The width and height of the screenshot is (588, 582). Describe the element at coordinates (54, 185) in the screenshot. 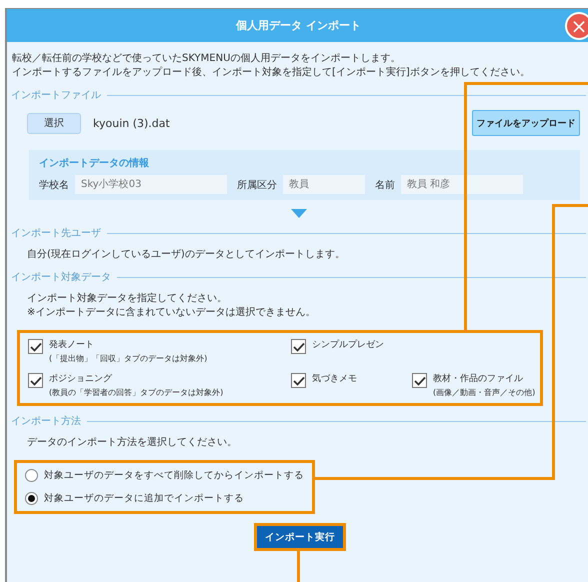

I see `field-label: 学校名` at that location.